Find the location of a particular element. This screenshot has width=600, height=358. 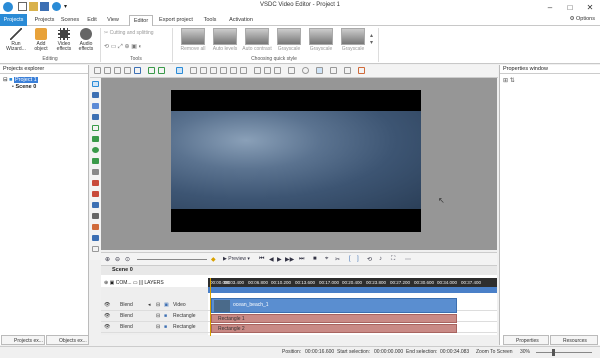

snap-marker-icon: ◆ is located at coordinates (213, 259).